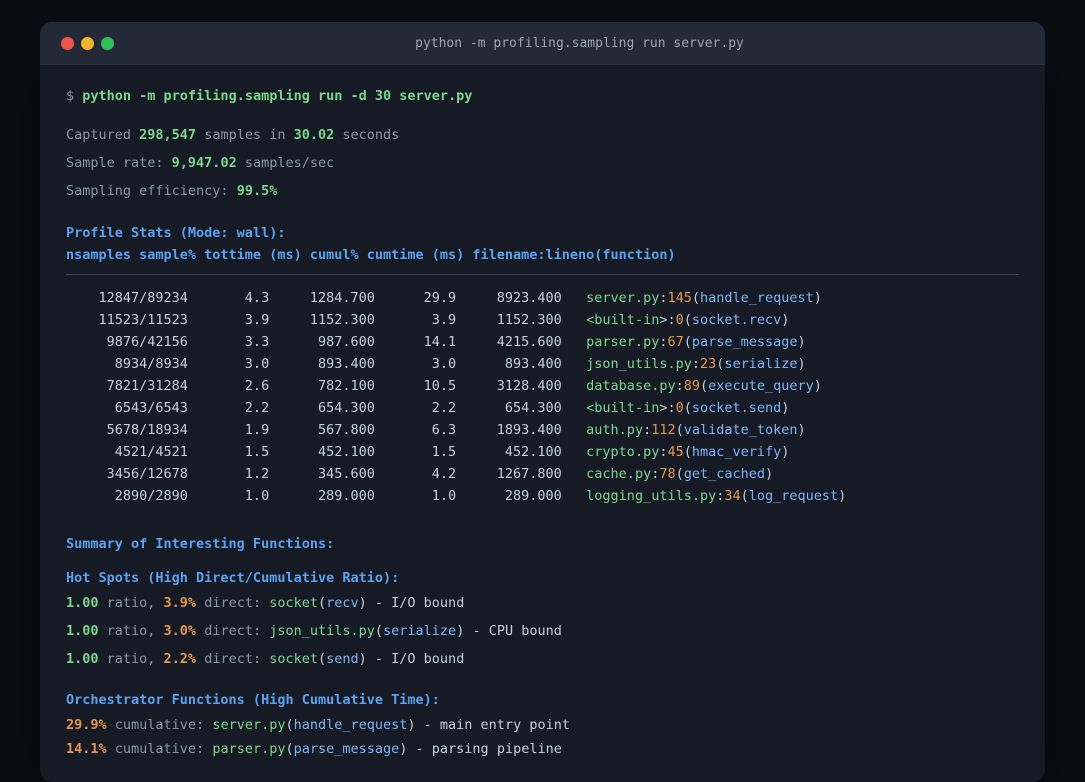  I want to click on captured-mid: samples in, so click(245, 135).